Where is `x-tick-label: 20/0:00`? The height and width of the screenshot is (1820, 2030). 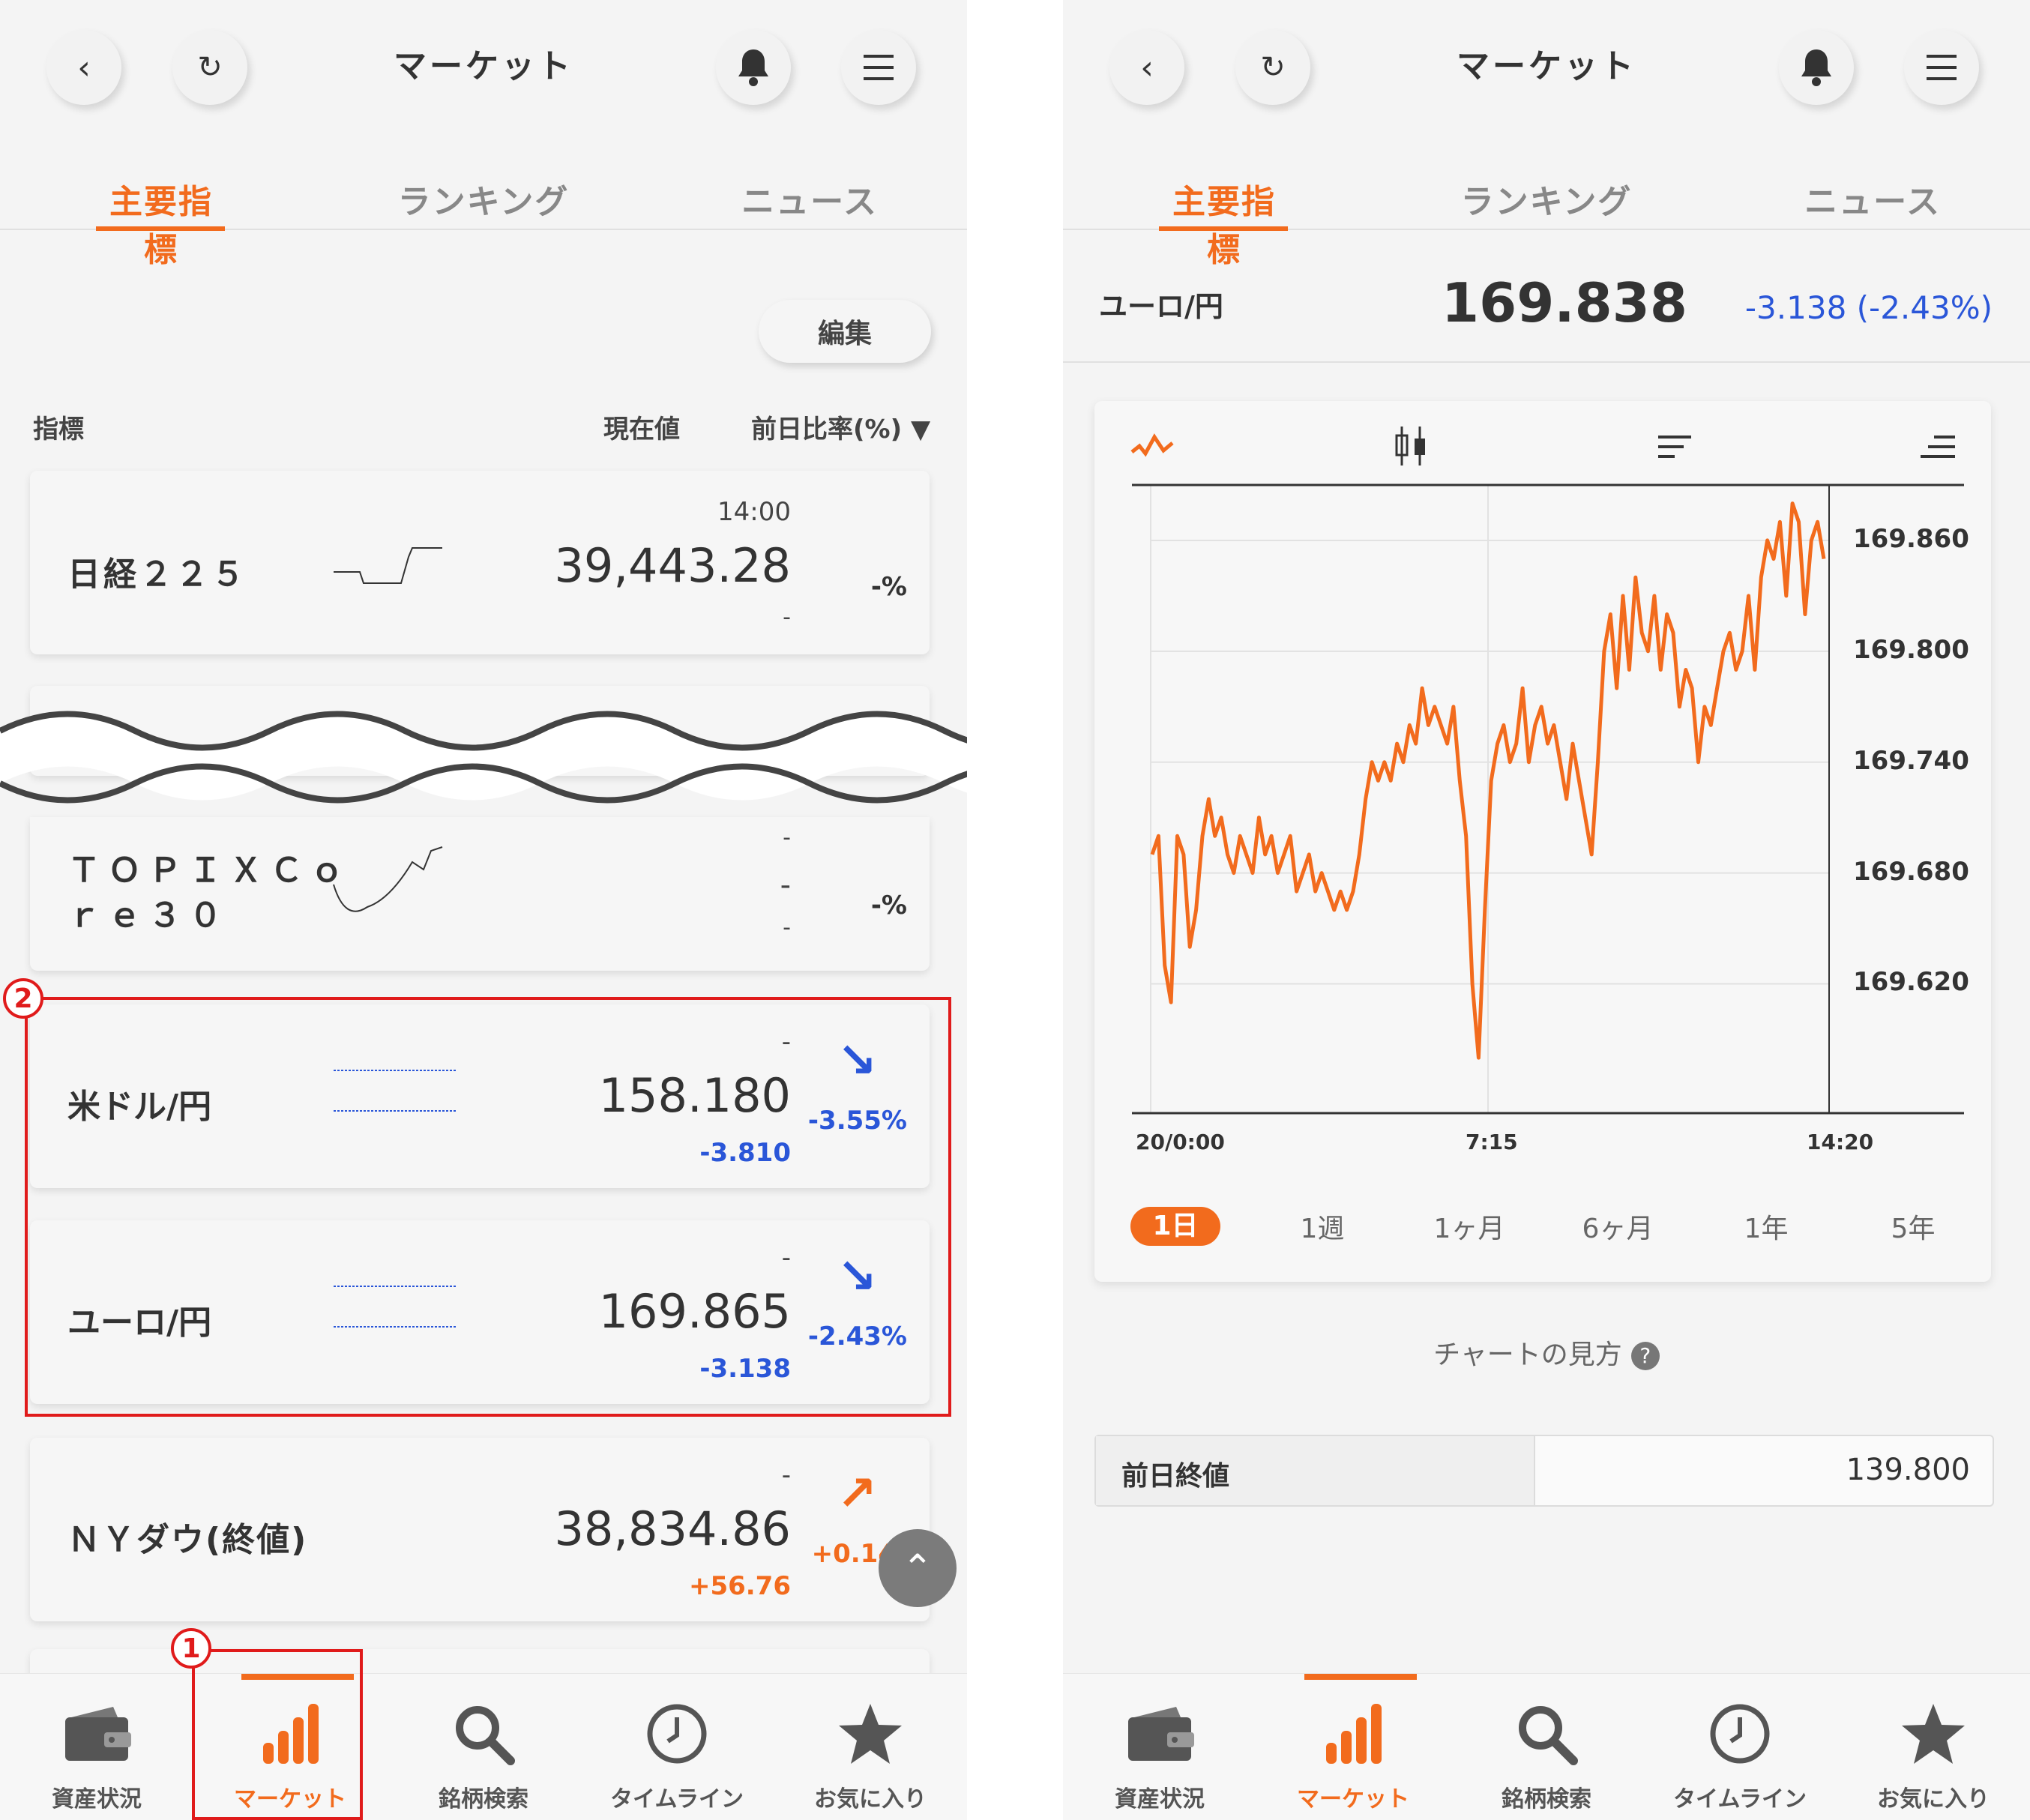 x-tick-label: 20/0:00 is located at coordinates (1180, 1142).